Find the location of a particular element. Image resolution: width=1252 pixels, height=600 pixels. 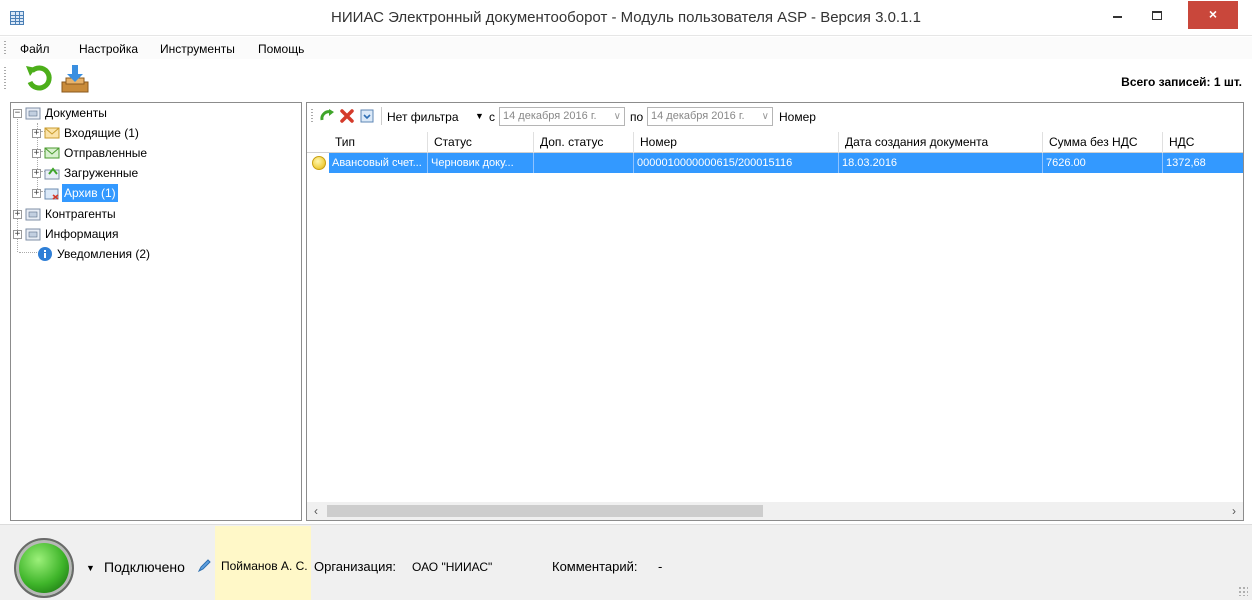

date-to-label: по is located at coordinates (637, 117).